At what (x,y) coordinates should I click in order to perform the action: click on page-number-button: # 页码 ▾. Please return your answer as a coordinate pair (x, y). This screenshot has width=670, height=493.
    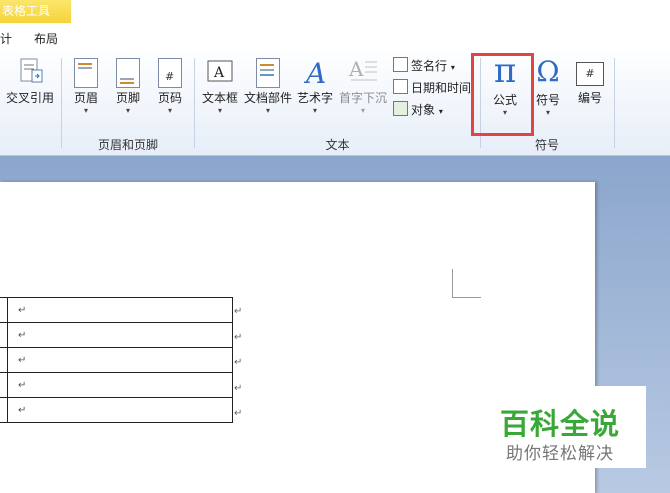
    Looking at the image, I should click on (170, 93).